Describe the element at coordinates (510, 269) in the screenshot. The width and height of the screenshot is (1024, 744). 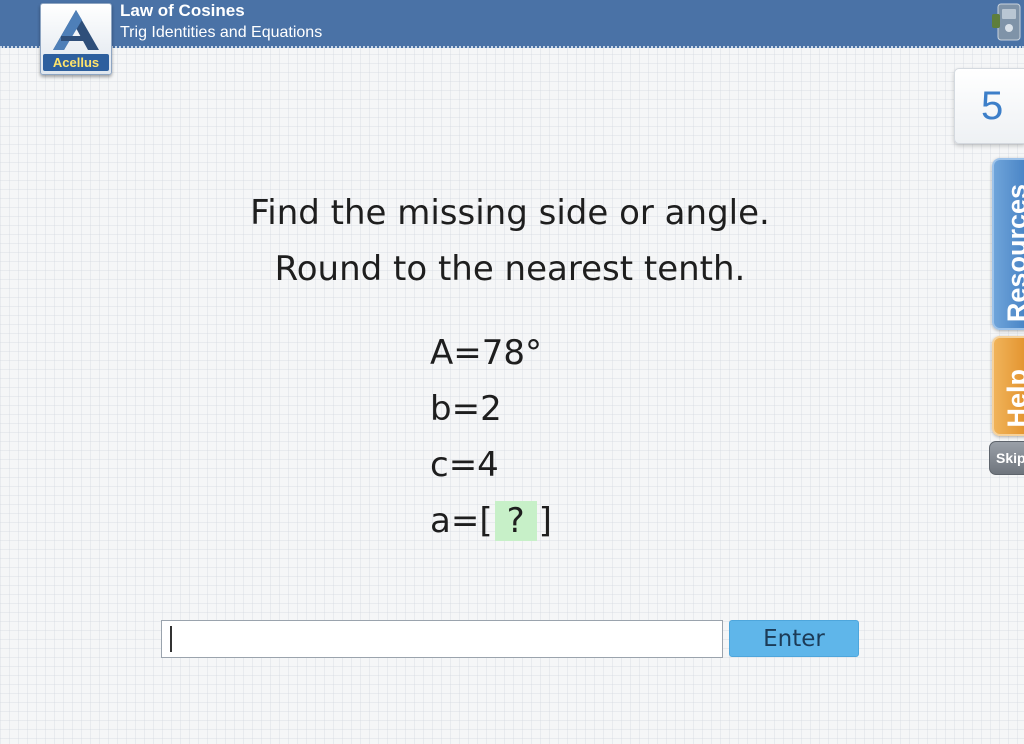
I see `instruction-line-2: Round to the nearest tenth.` at that location.